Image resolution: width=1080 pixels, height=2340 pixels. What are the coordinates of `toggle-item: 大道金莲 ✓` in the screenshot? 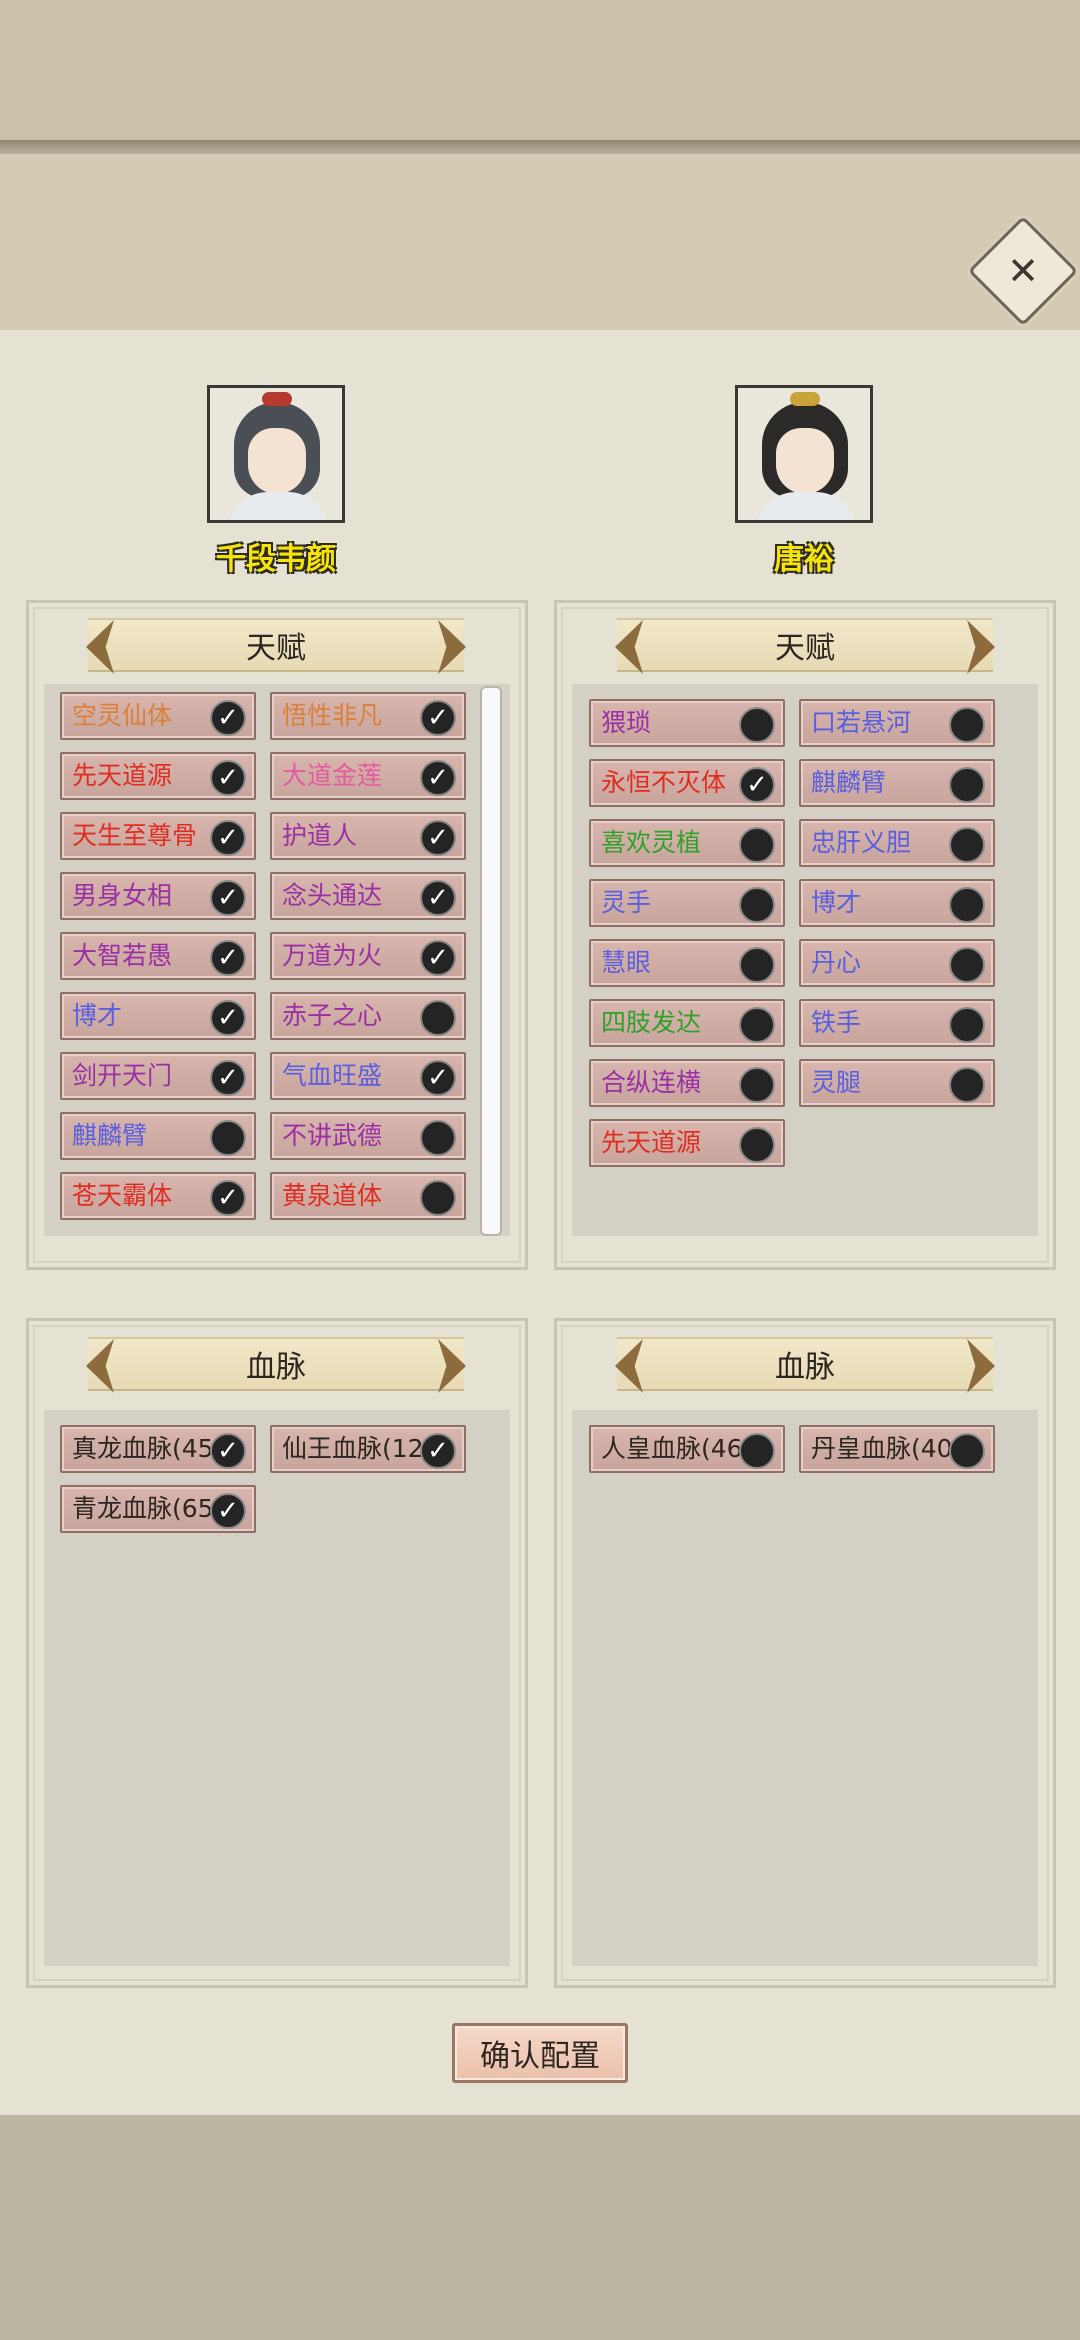 It's located at (368, 776).